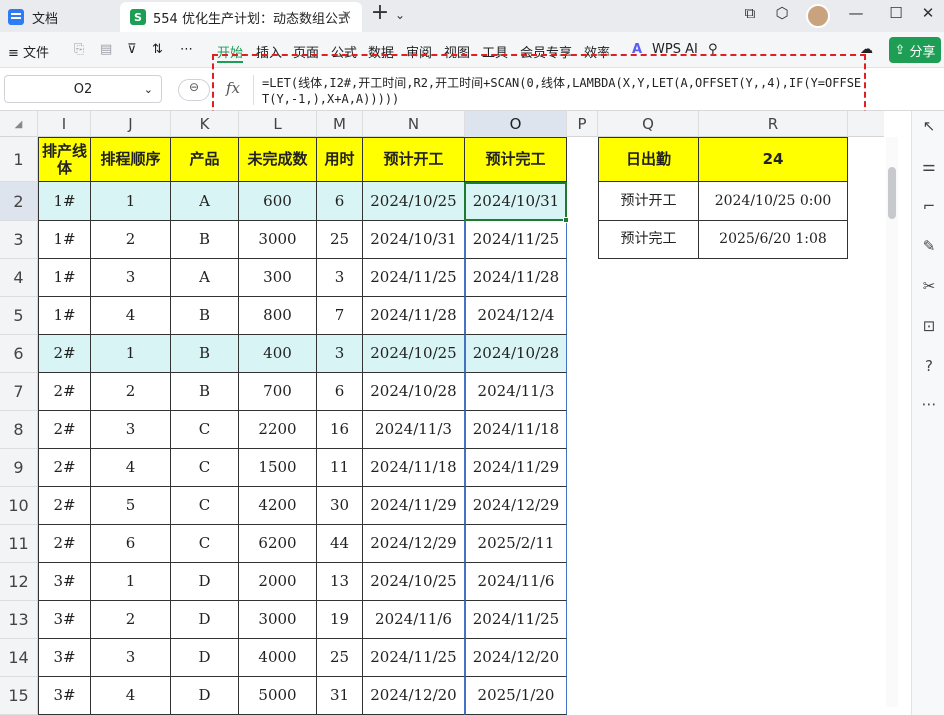  I want to click on table-cell-qty: 400, so click(278, 354).